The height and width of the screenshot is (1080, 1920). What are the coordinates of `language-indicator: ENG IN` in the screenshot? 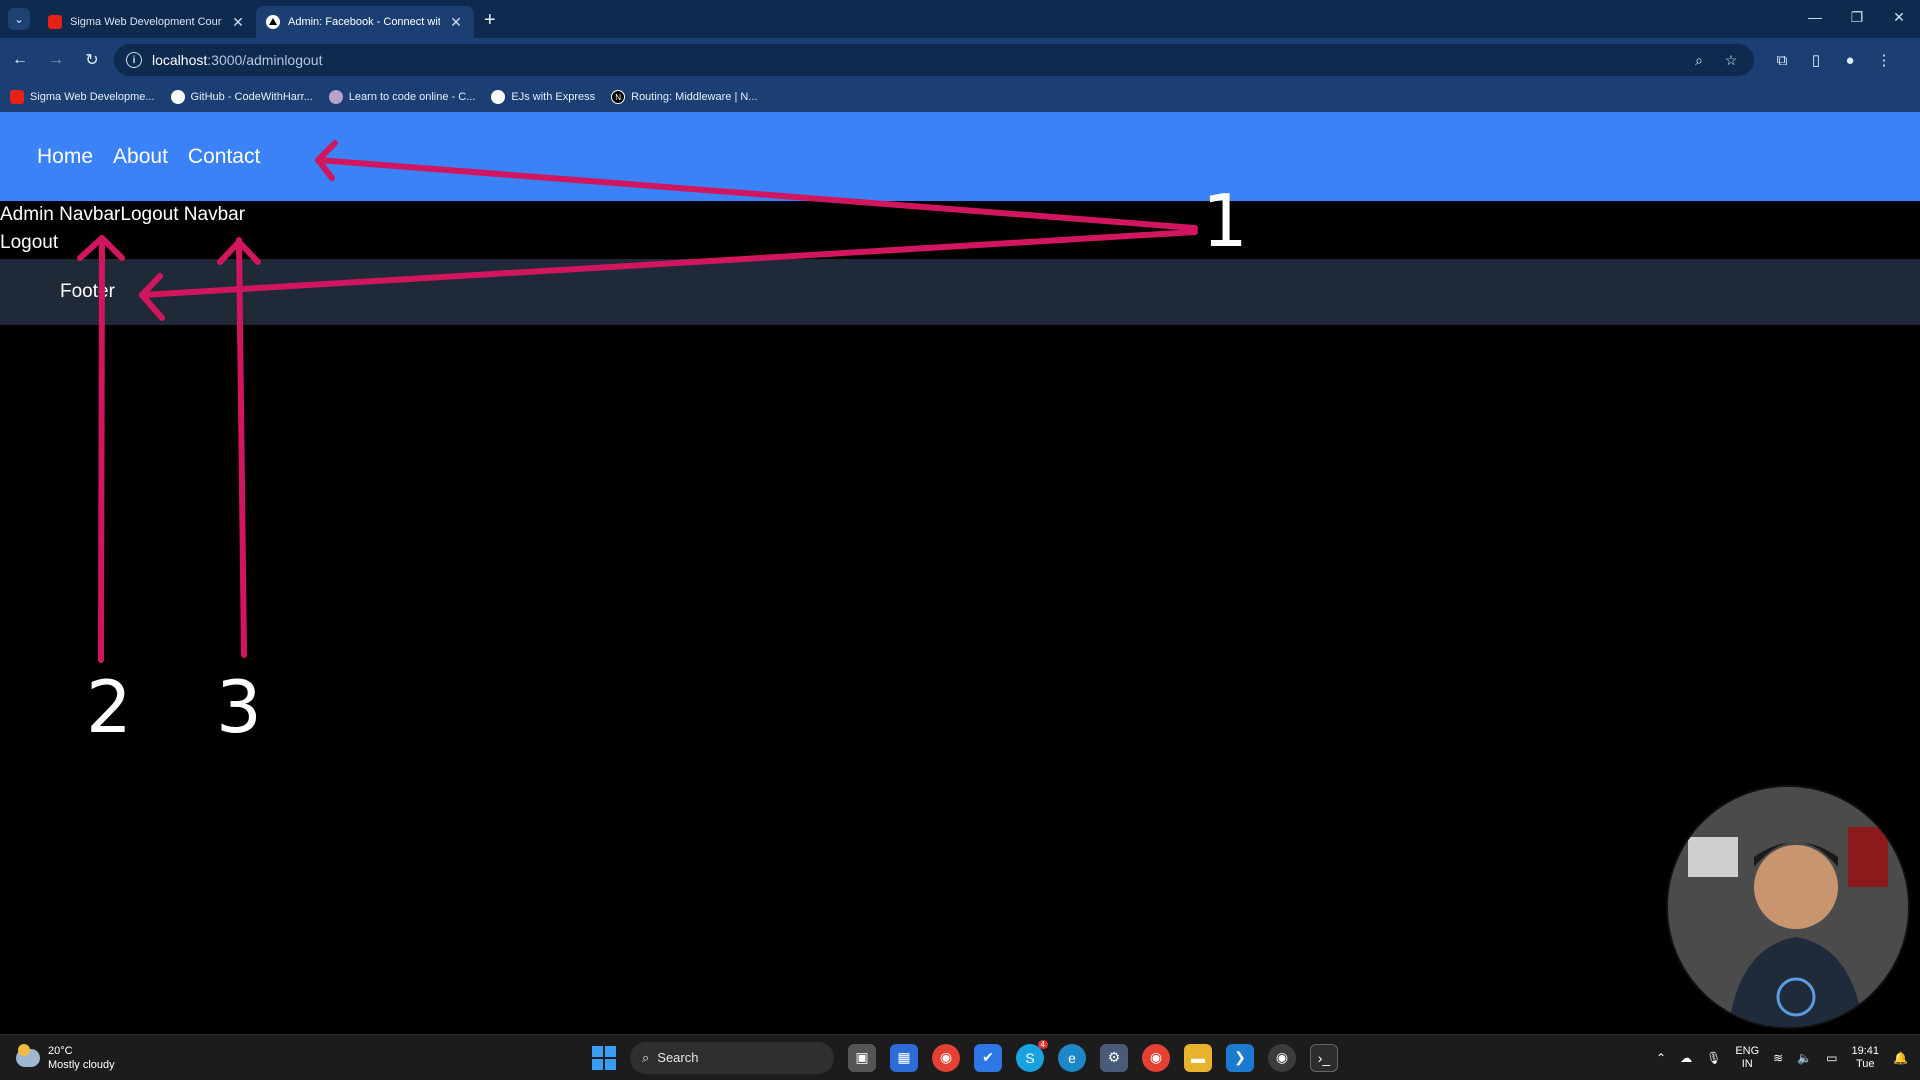 It's located at (1747, 1058).